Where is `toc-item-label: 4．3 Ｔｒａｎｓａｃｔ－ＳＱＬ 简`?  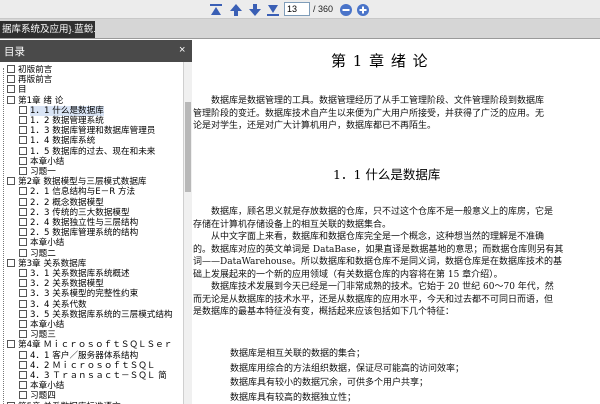
toc-item-label: 4．3 Ｔｒａｎｓａｃｔ－ＳＱＬ 简 is located at coordinates (98, 376).